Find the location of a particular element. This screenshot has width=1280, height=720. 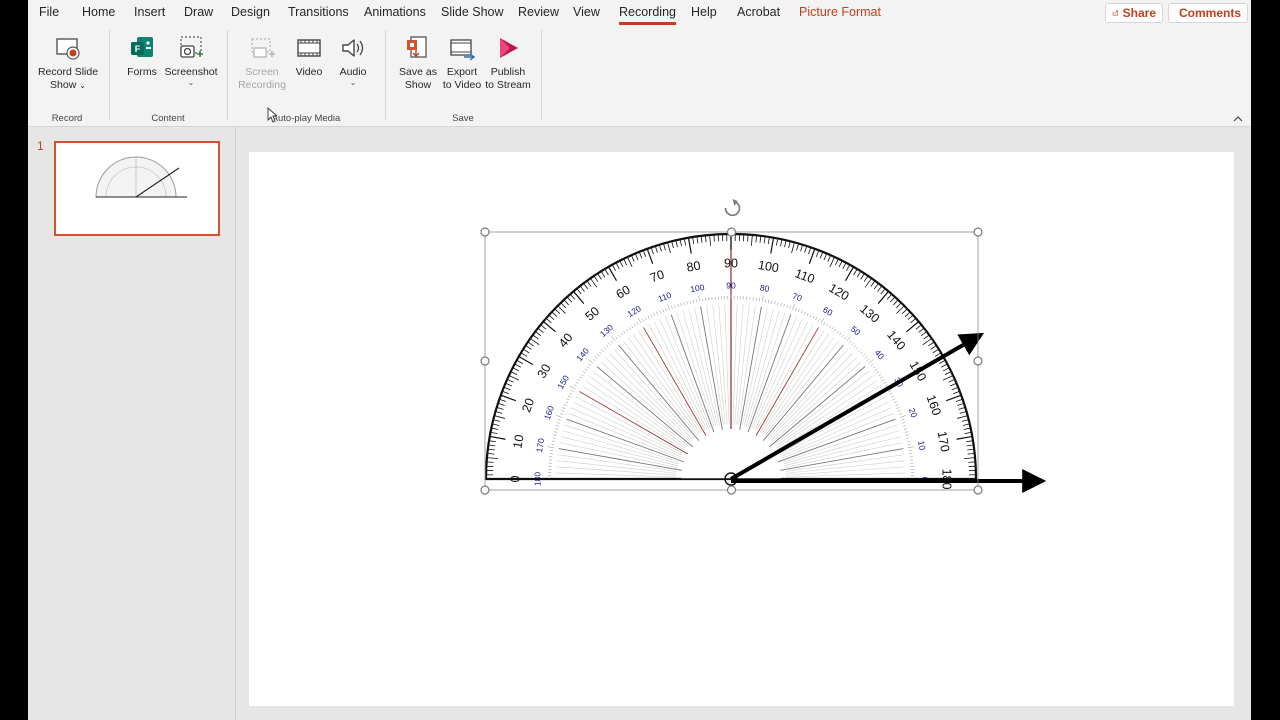

forms-button: F Forms is located at coordinates (142, 56).